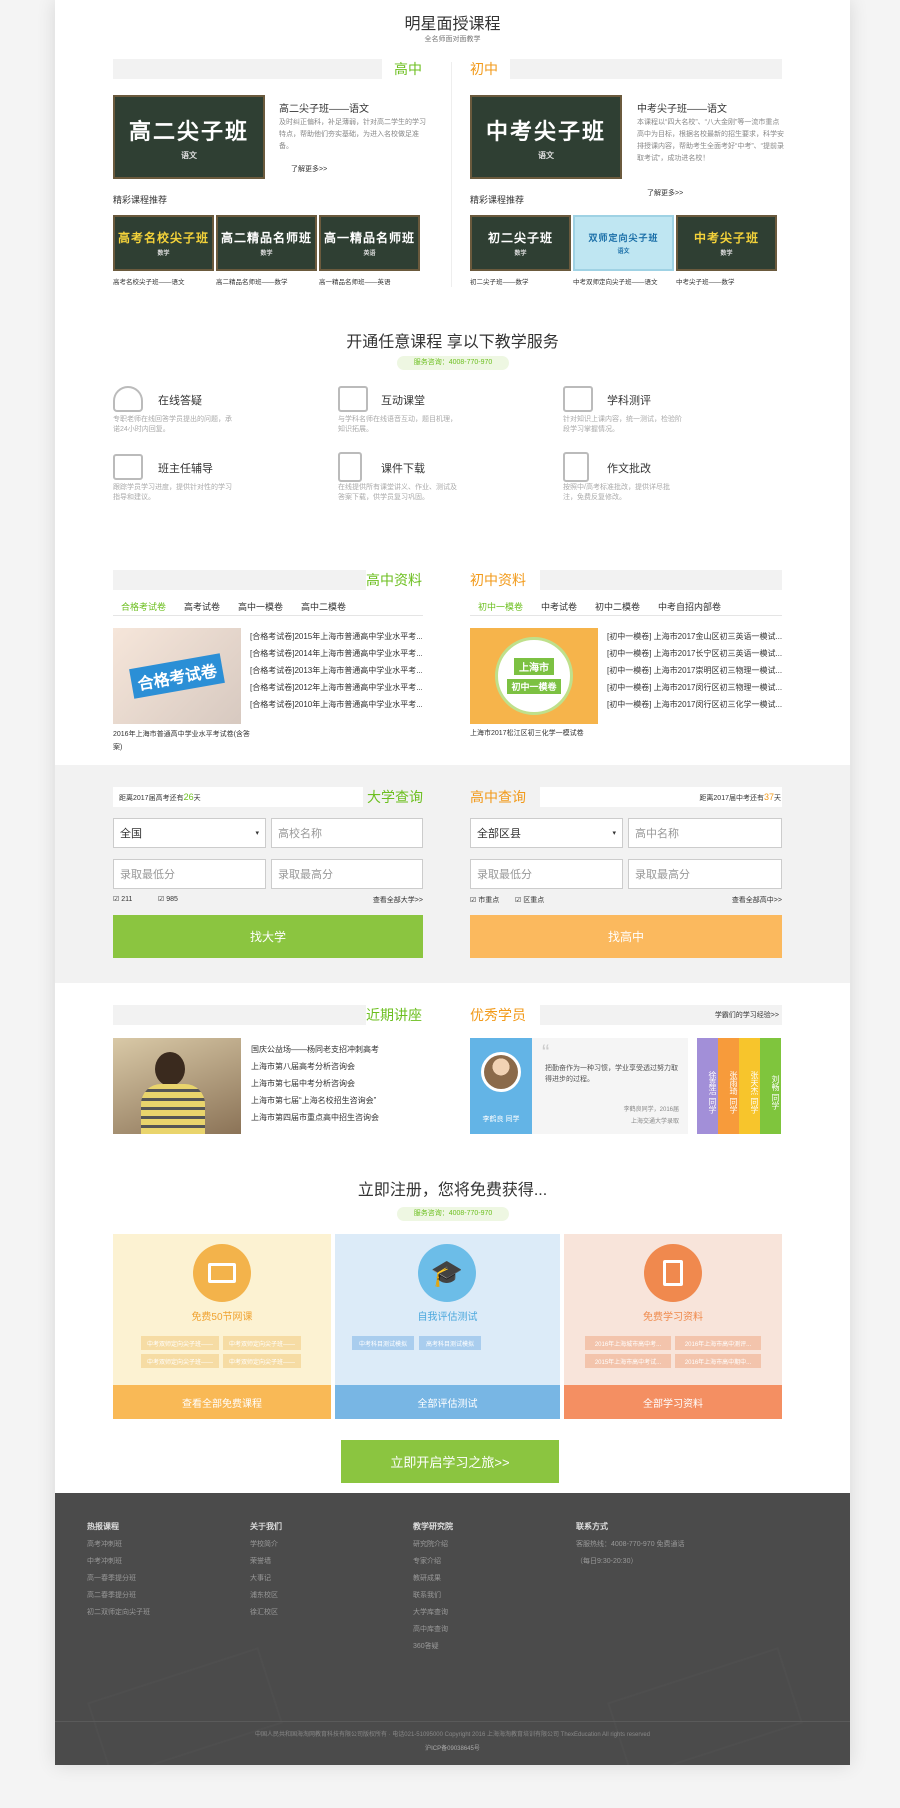 The width and height of the screenshot is (900, 1808). What do you see at coordinates (336, 1083) in the screenshot?
I see `list-item: 上海市第七届中考分析咨询会` at bounding box center [336, 1083].